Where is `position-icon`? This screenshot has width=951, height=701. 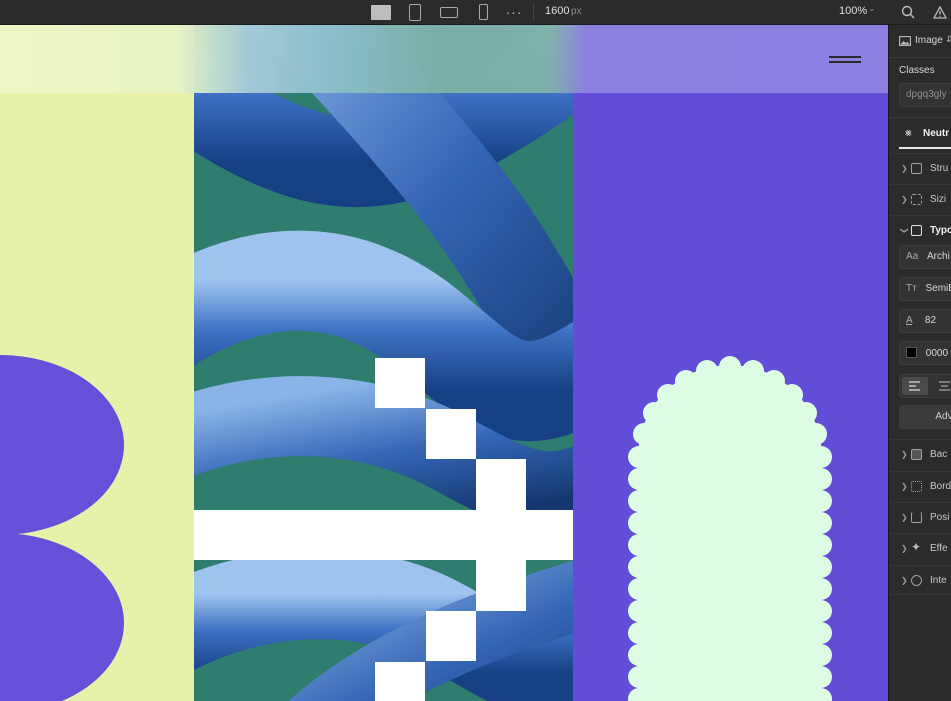
position-icon is located at coordinates (916, 517).